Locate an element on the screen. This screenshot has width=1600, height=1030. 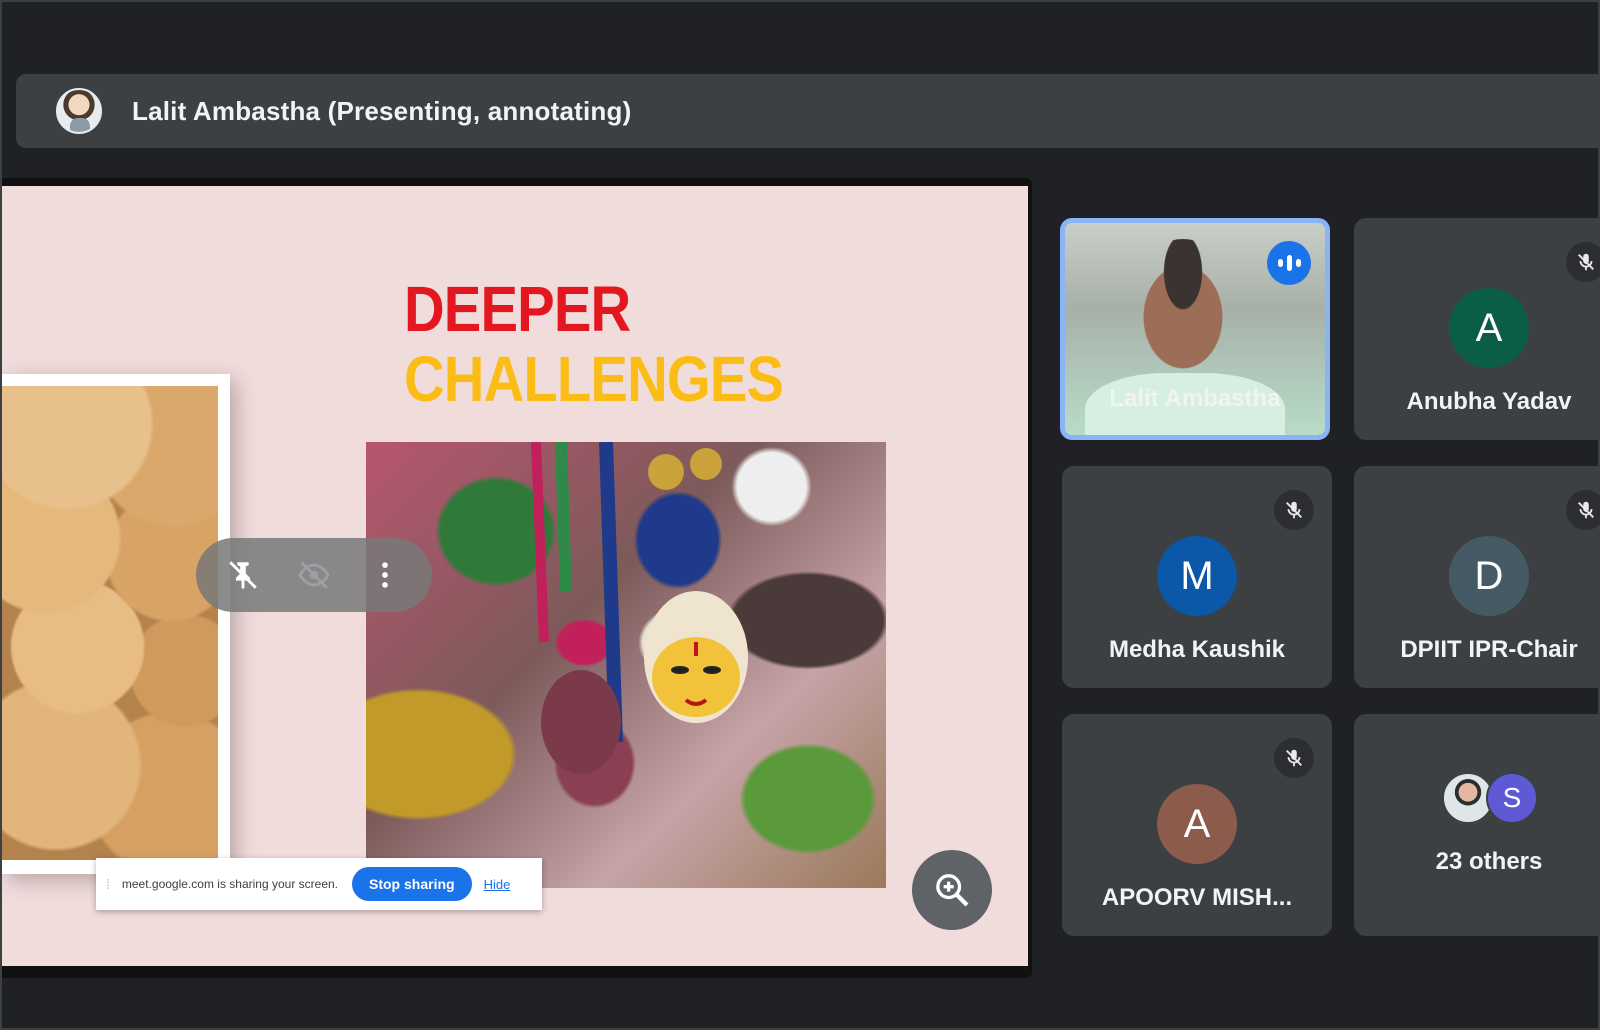
more-vert-icon is located at coordinates (385, 575).